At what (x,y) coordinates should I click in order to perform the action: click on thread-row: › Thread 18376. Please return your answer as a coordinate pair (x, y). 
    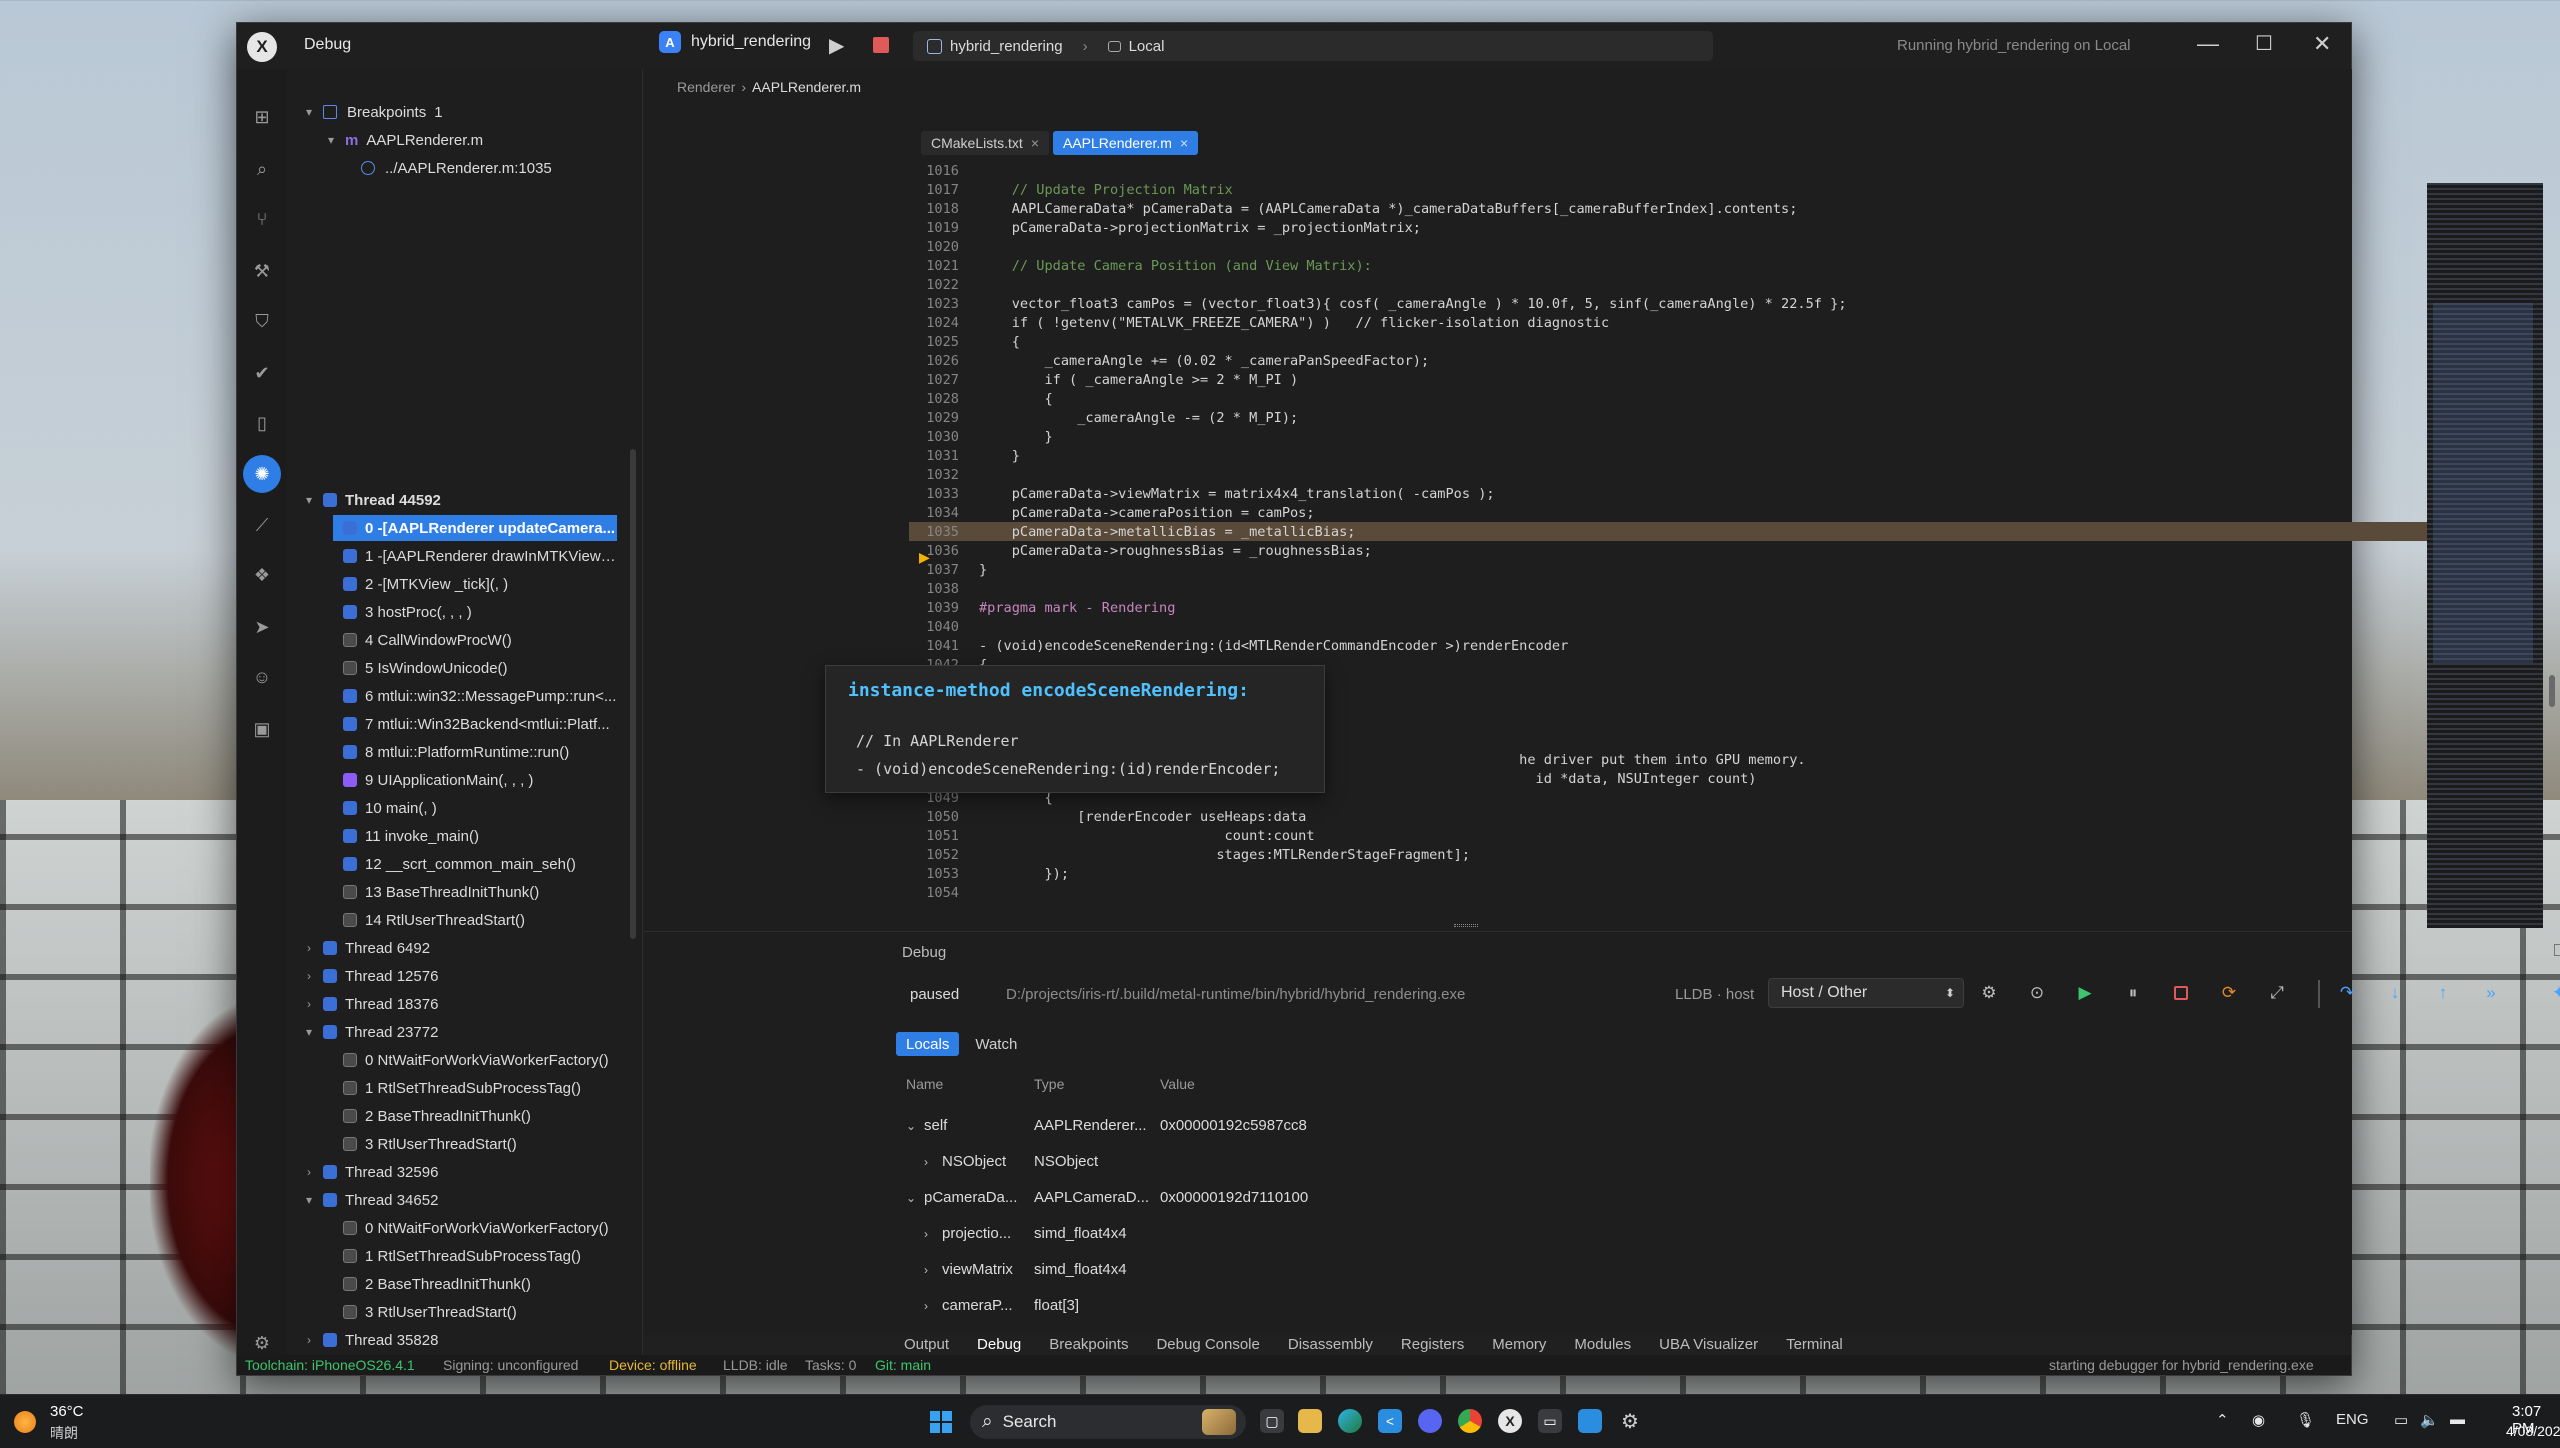
    Looking at the image, I should click on (466, 1004).